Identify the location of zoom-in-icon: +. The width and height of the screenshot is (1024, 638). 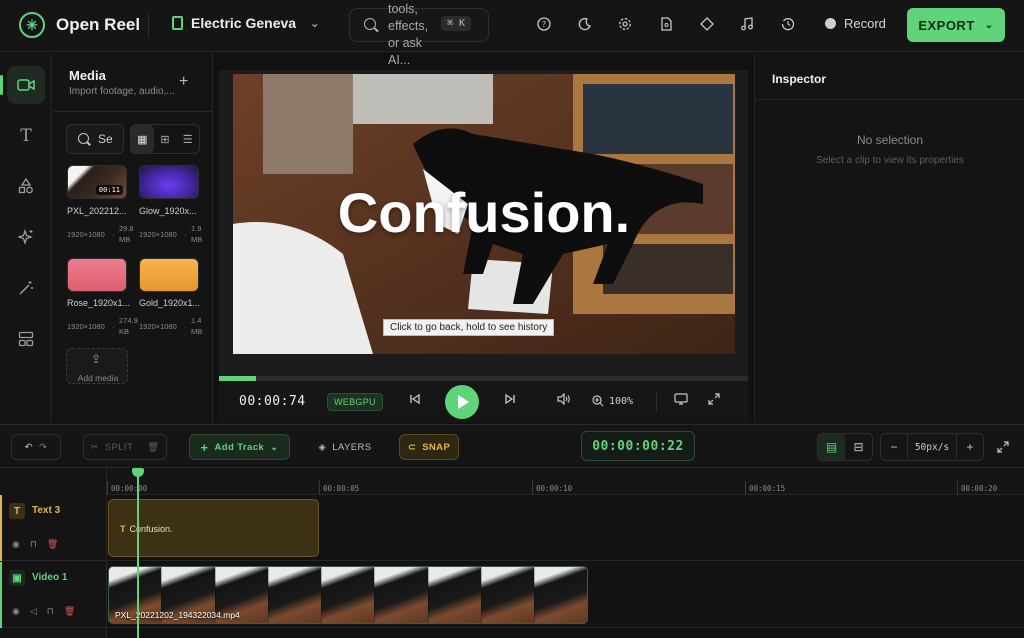
(970, 447).